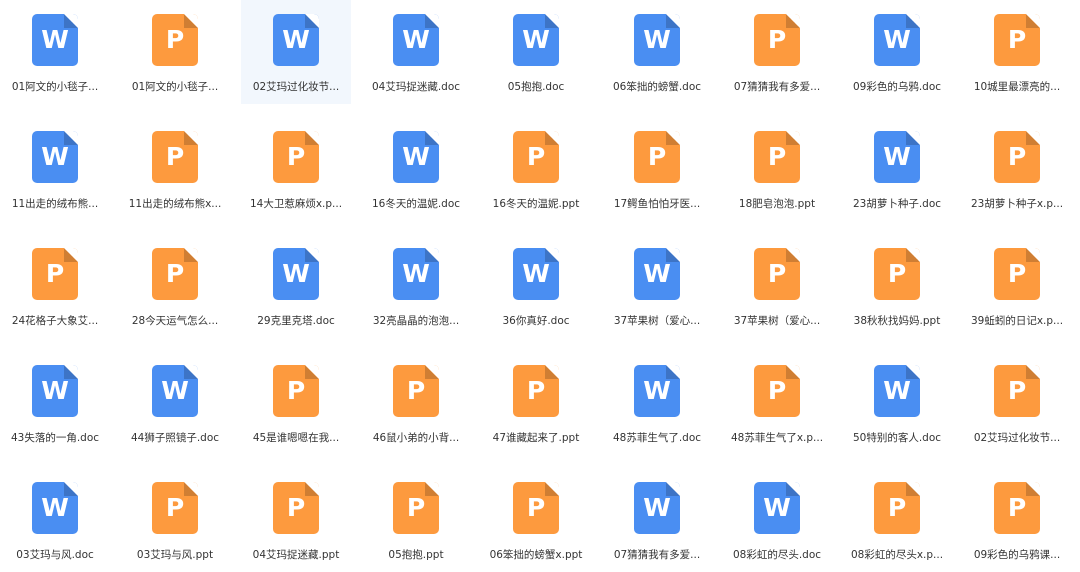 Image resolution: width=1080 pixels, height=572 pixels. What do you see at coordinates (777, 169) in the screenshot?
I see `file-item: P 18肥皂泡泡.ppt` at bounding box center [777, 169].